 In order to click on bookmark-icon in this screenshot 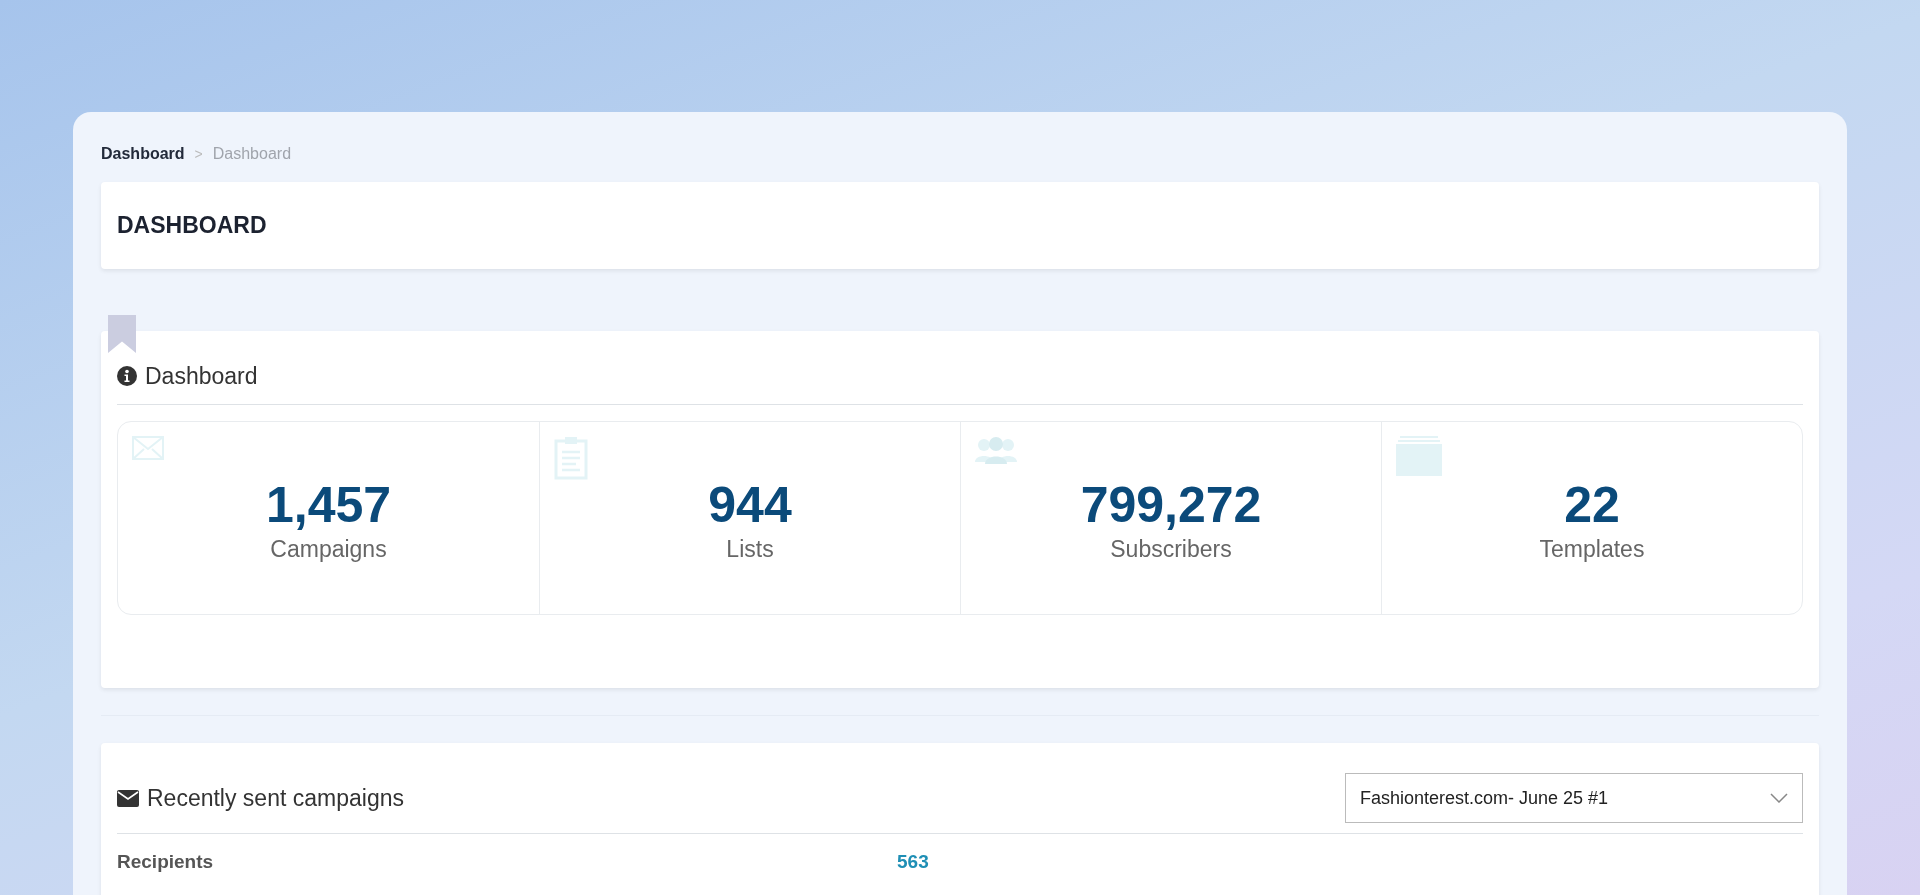, I will do `click(122, 334)`.